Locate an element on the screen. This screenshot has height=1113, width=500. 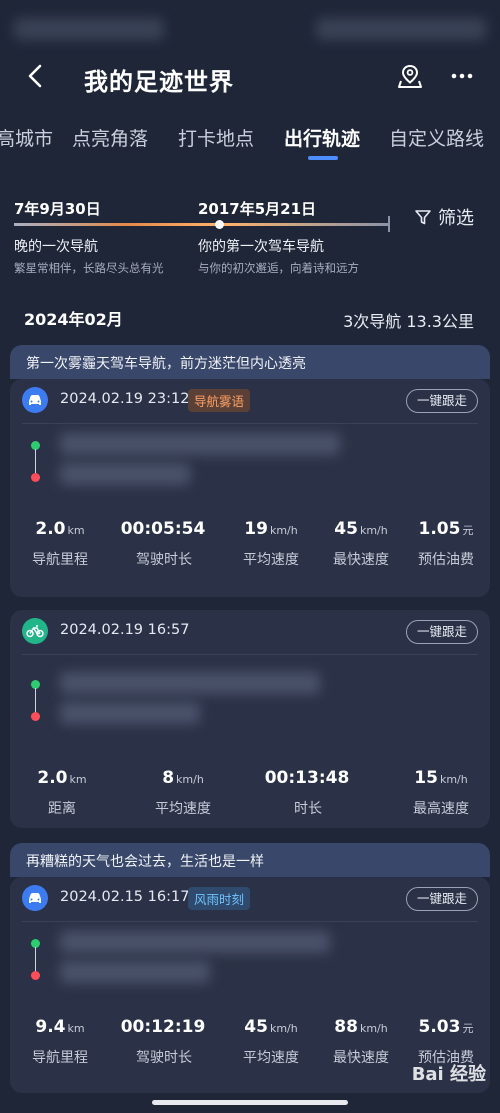
watermark: Bai 经验 is located at coordinates (448, 1074).